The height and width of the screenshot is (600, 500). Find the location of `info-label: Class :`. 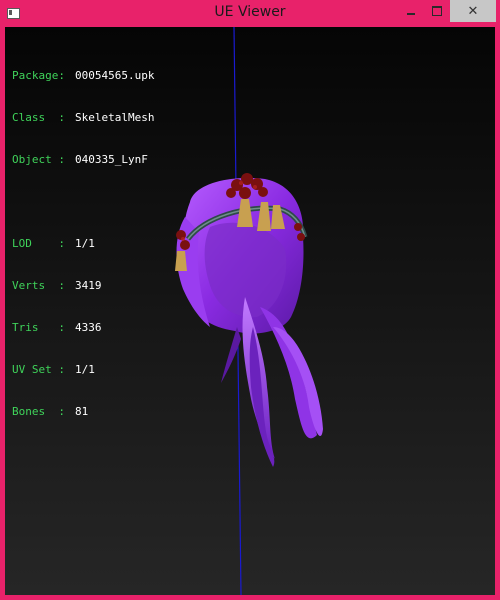

info-label: Class : is located at coordinates (38, 117).